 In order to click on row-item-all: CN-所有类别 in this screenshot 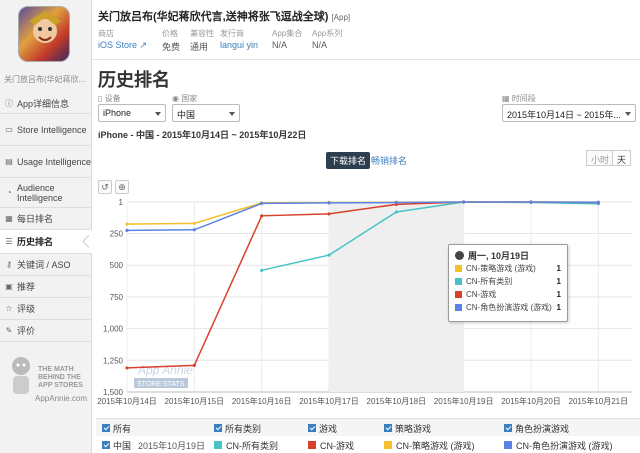, I will do `click(246, 445)`.